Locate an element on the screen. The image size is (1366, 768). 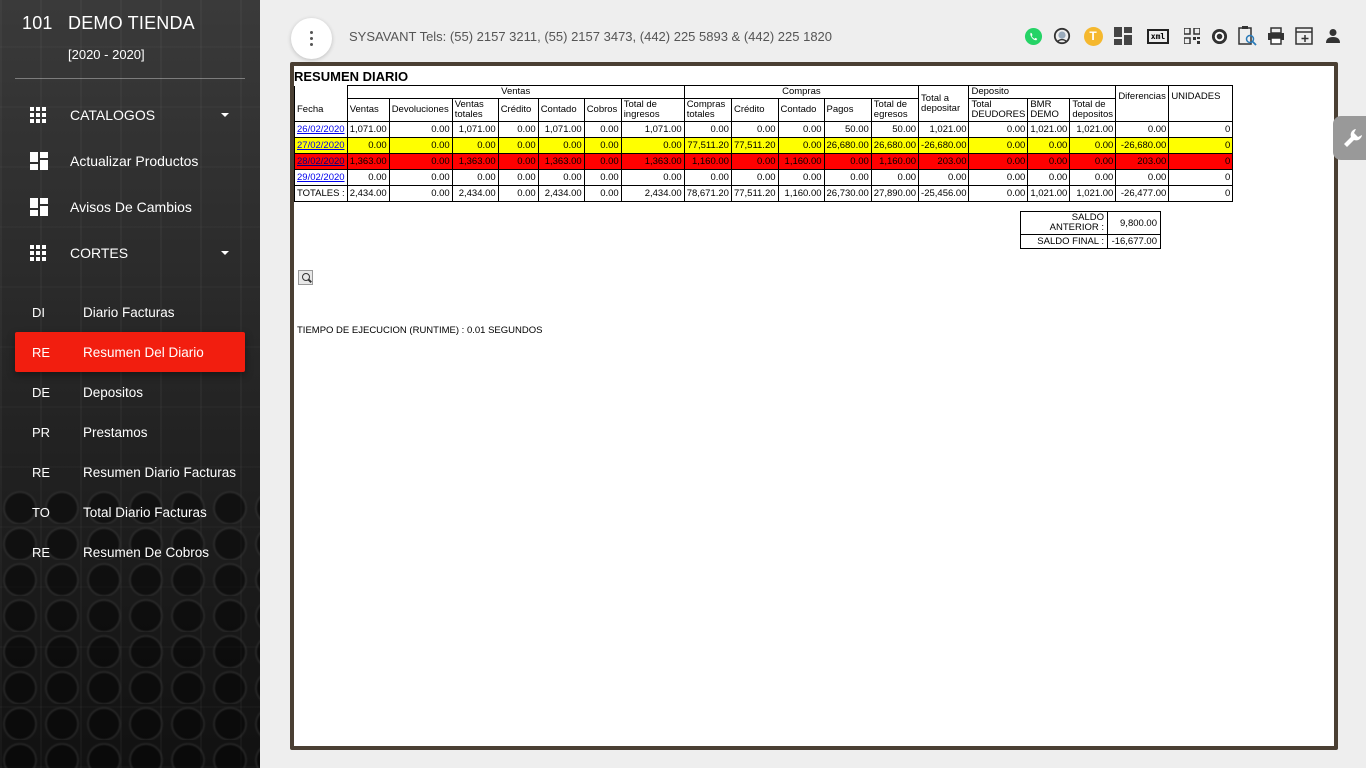
nav-label: Avisos De Cambios is located at coordinates (131, 207).